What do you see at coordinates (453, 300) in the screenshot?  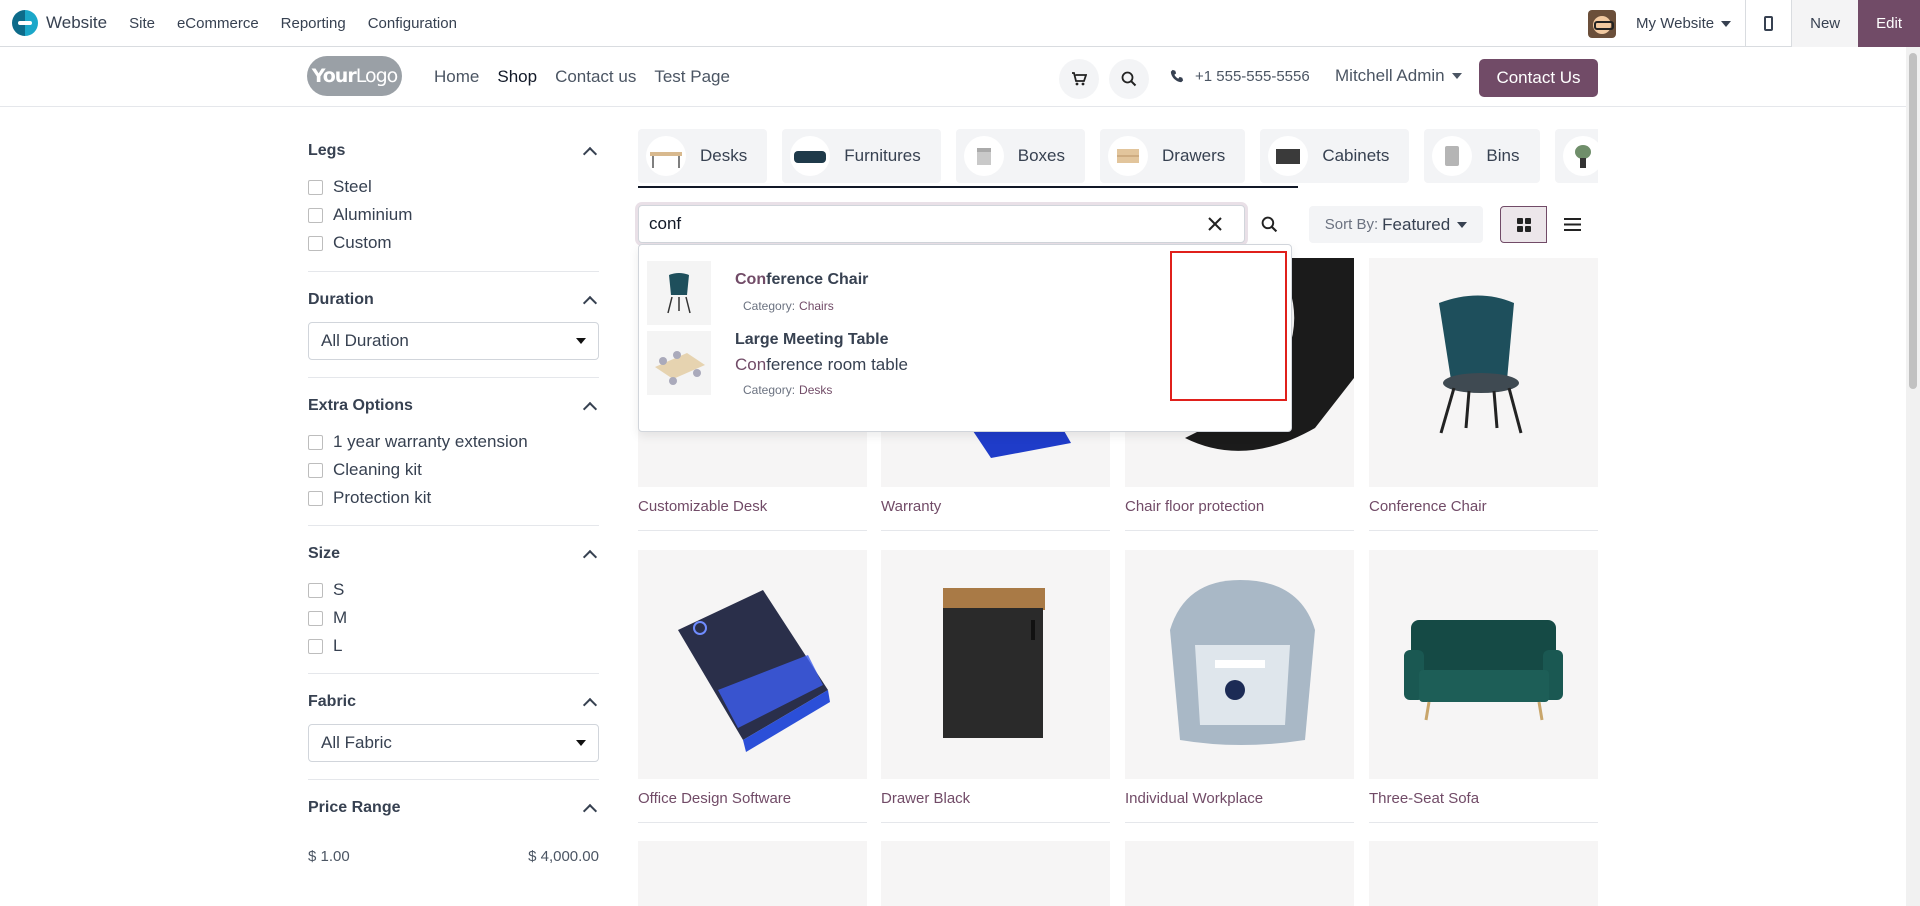 I see `filter-header: Duration` at bounding box center [453, 300].